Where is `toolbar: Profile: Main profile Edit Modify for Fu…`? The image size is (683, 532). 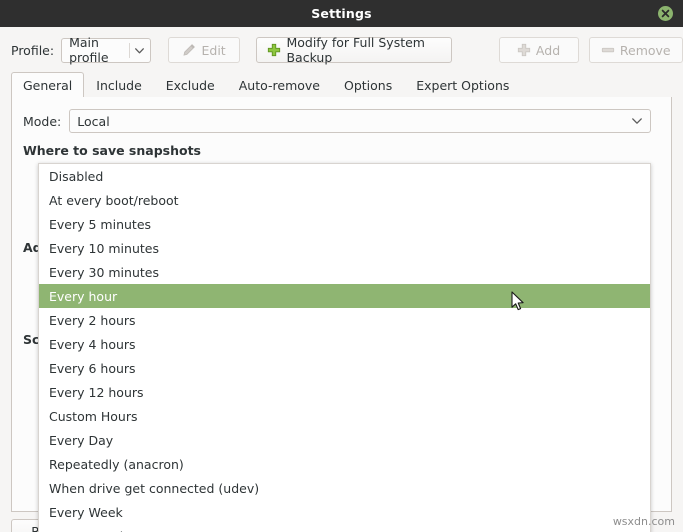
toolbar: Profile: Main profile Edit Modify for Fu… is located at coordinates (341, 50).